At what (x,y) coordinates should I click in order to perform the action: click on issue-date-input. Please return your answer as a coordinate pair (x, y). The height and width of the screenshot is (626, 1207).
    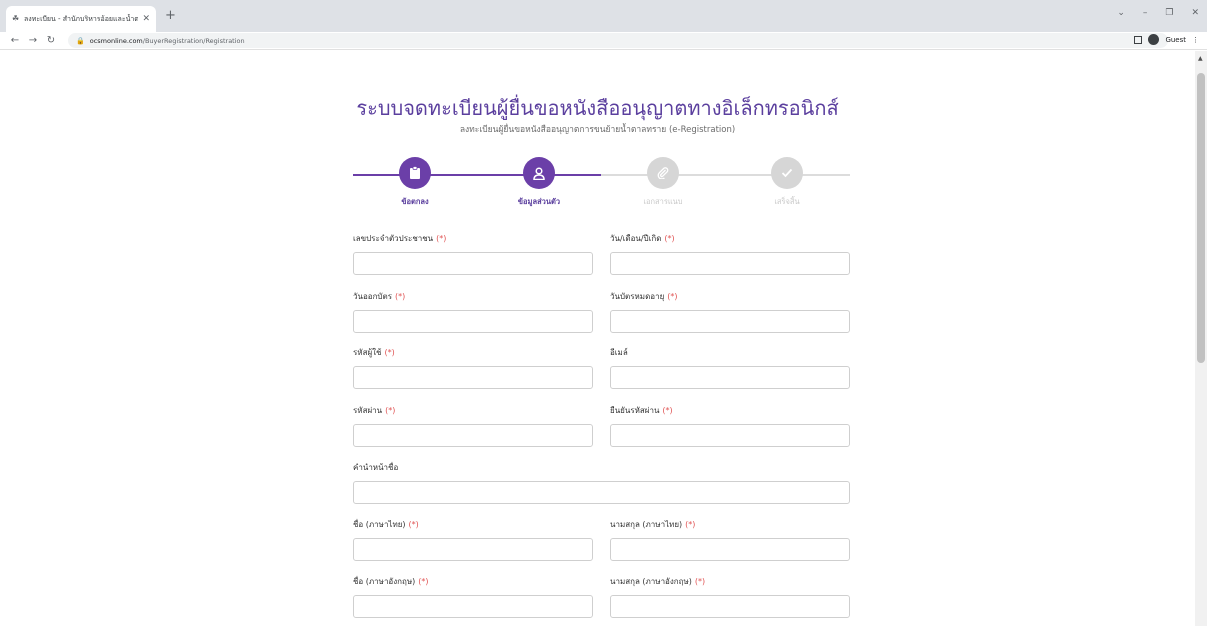
    Looking at the image, I should click on (473, 321).